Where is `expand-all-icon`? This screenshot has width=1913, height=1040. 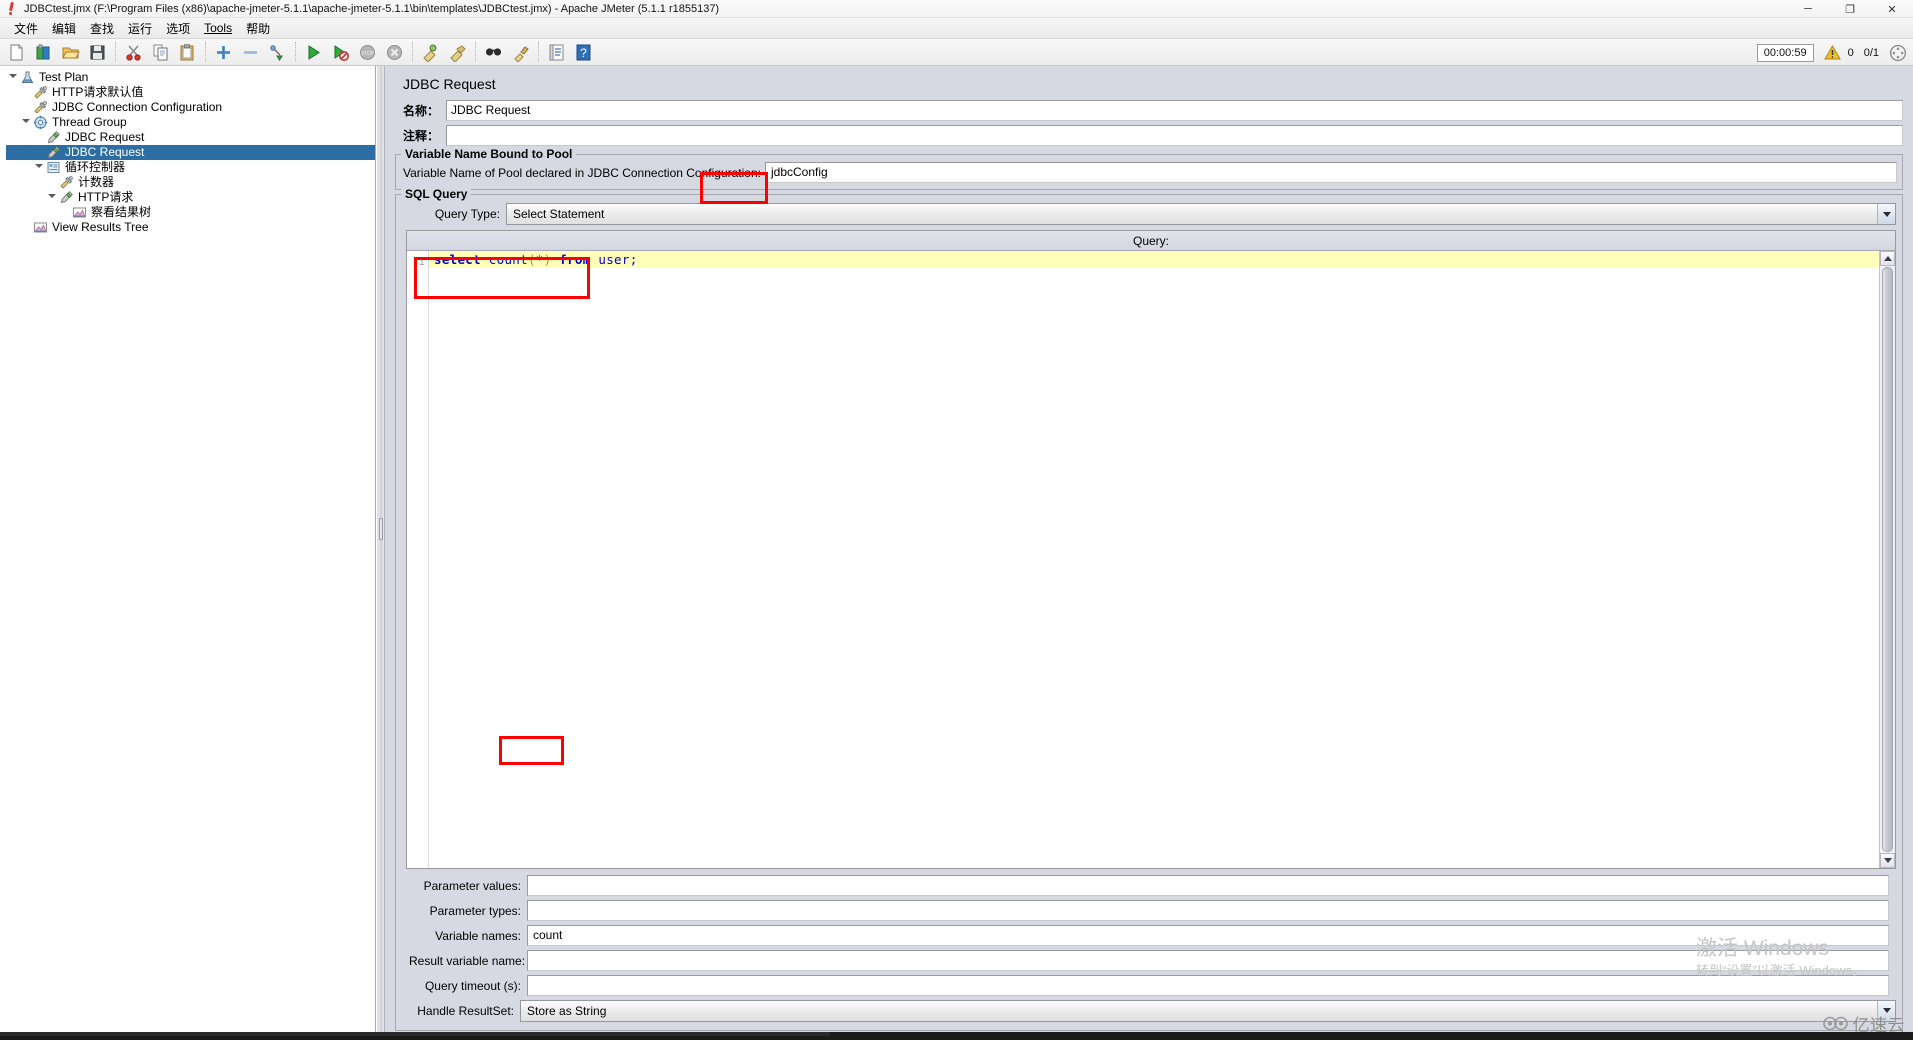 expand-all-icon is located at coordinates (223, 52).